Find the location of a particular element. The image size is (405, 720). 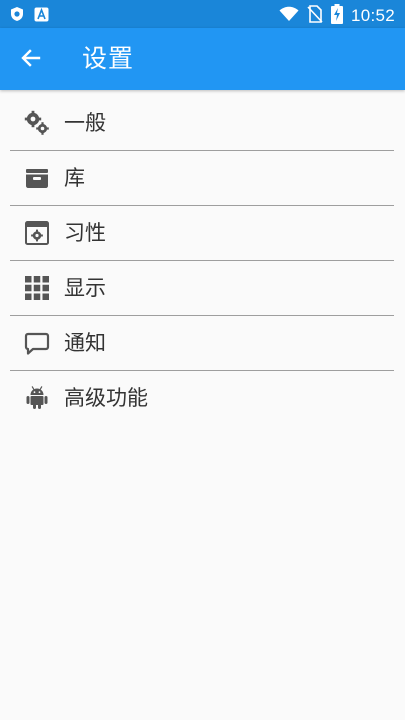

back-button is located at coordinates (31, 60).